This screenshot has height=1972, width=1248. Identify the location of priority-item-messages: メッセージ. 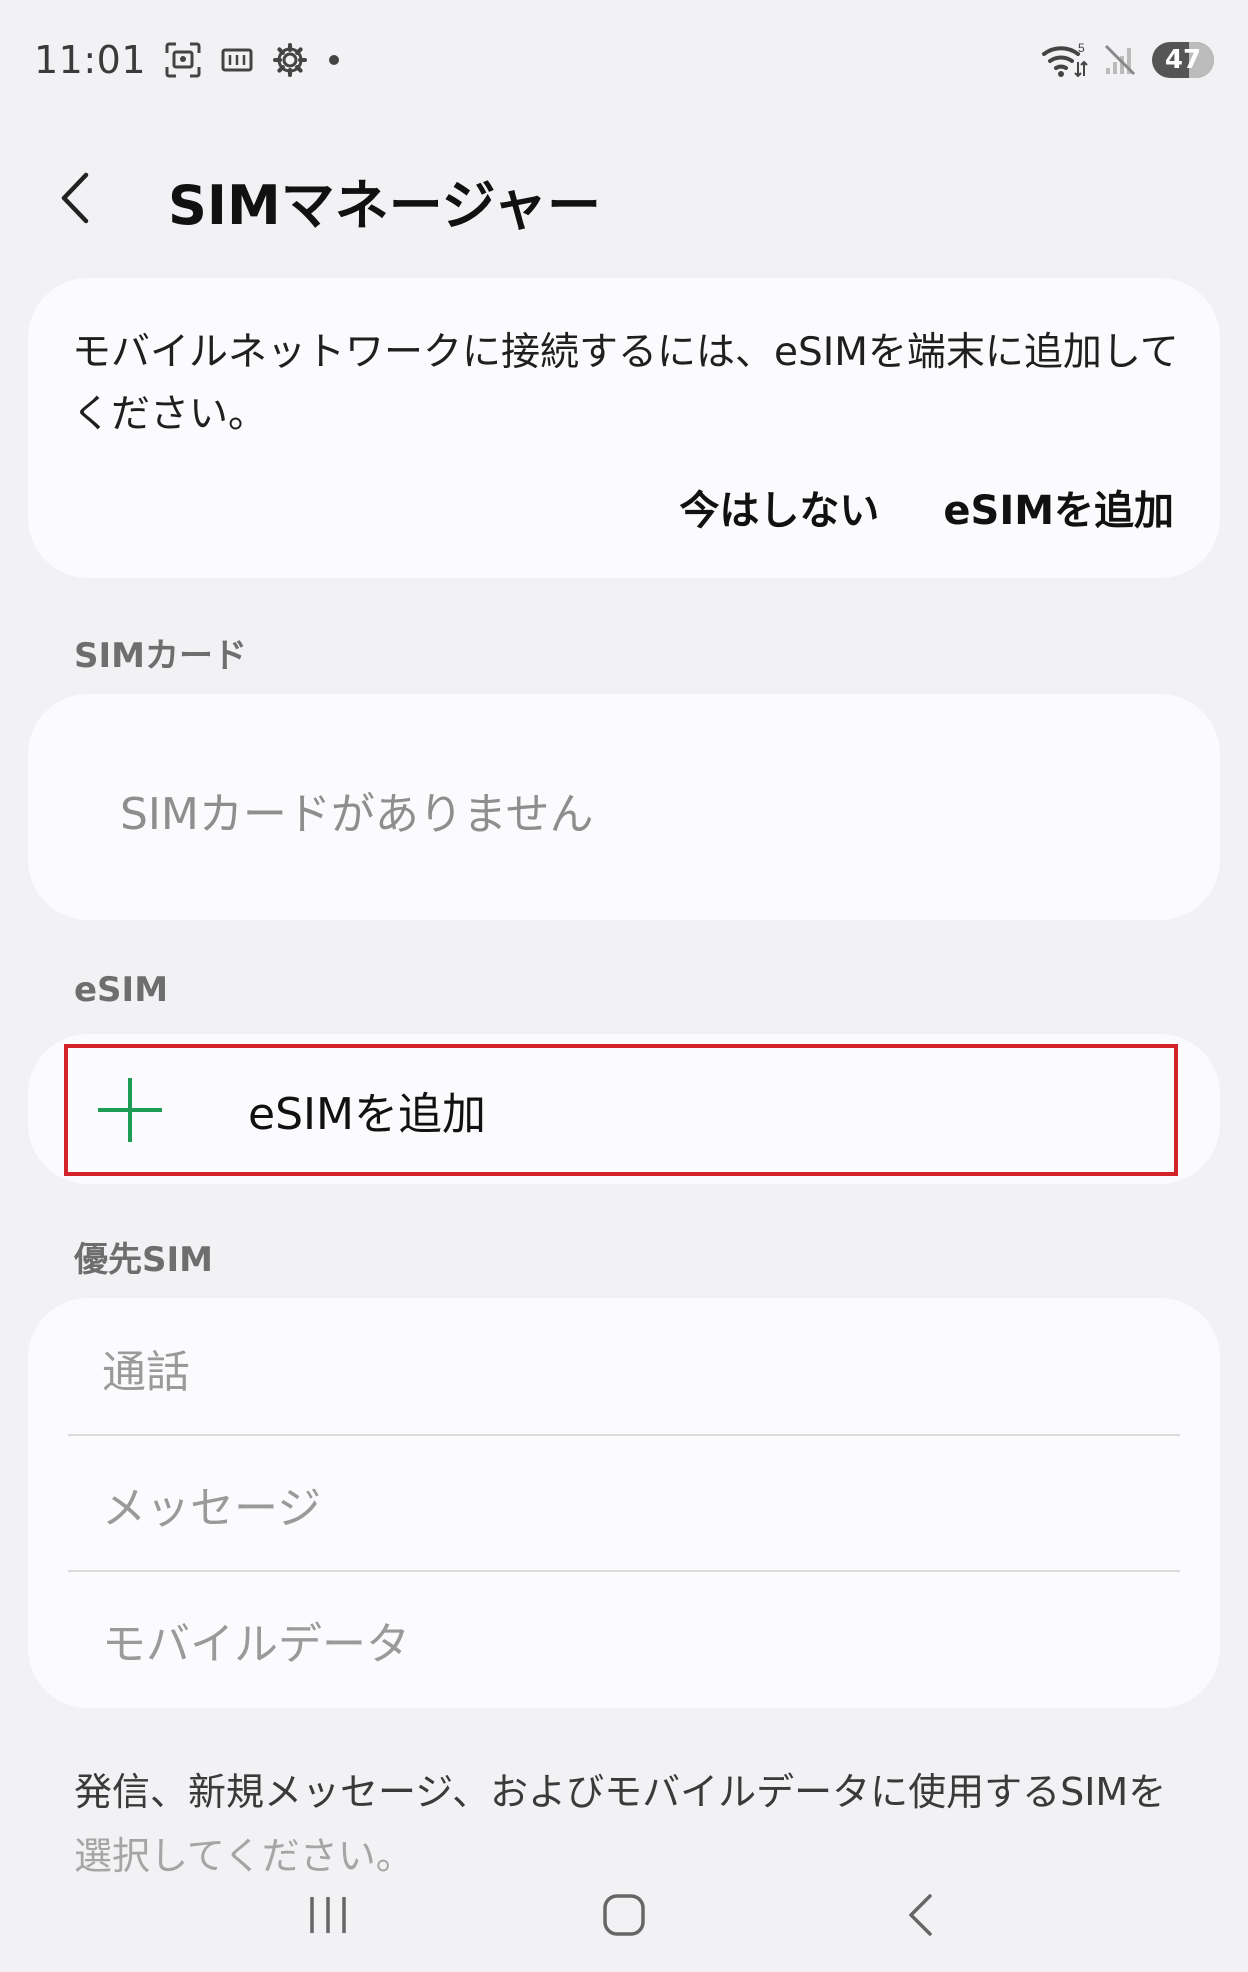
(626, 1504).